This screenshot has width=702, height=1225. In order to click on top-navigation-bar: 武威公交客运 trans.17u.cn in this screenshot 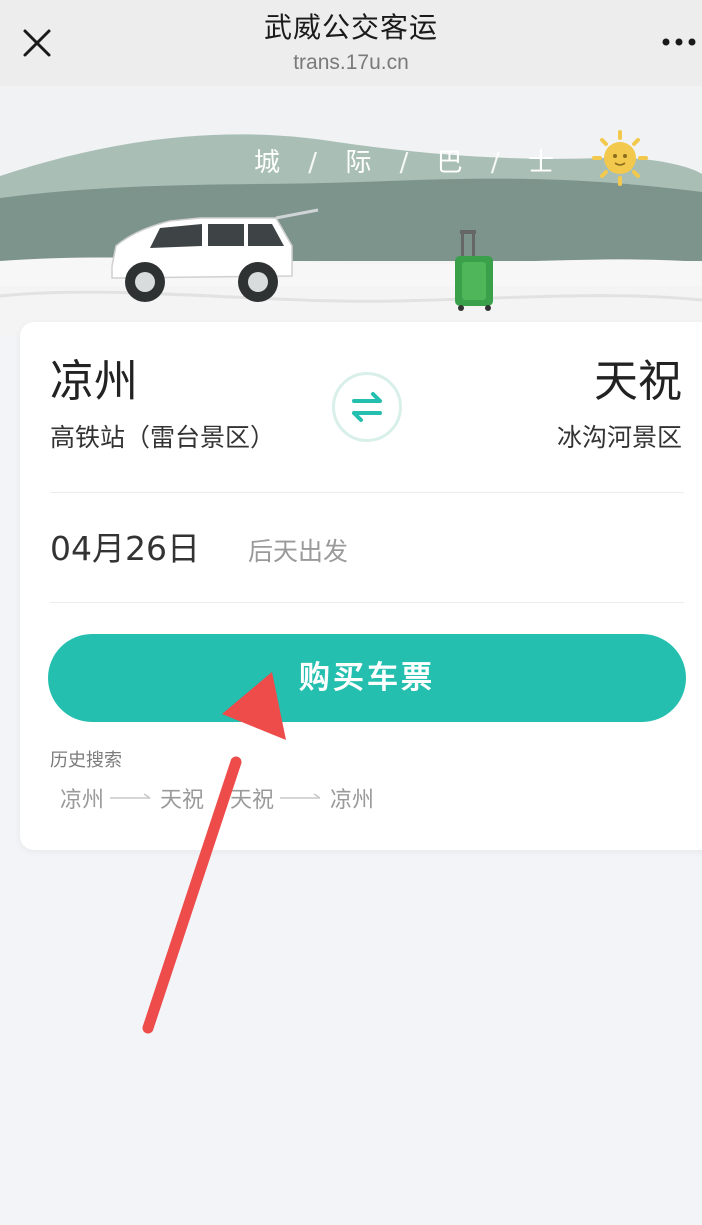, I will do `click(351, 43)`.